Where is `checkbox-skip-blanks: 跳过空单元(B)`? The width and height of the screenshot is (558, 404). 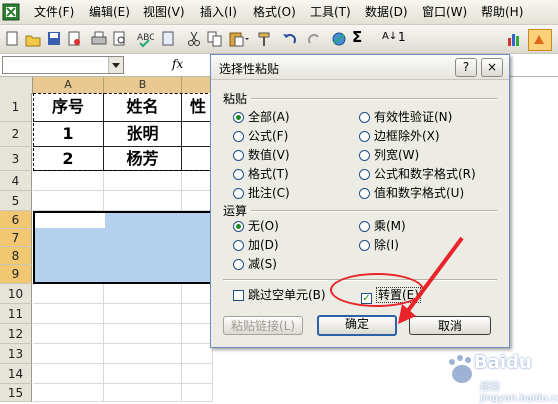 checkbox-skip-blanks: 跳过空单元(B) is located at coordinates (279, 295).